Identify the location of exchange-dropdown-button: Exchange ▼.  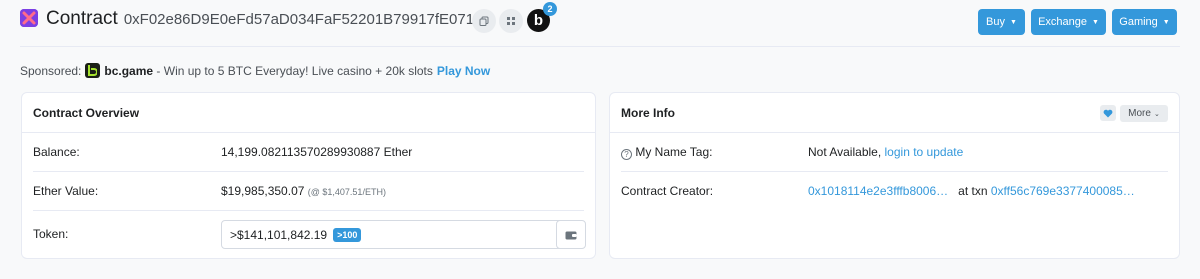
(1068, 22).